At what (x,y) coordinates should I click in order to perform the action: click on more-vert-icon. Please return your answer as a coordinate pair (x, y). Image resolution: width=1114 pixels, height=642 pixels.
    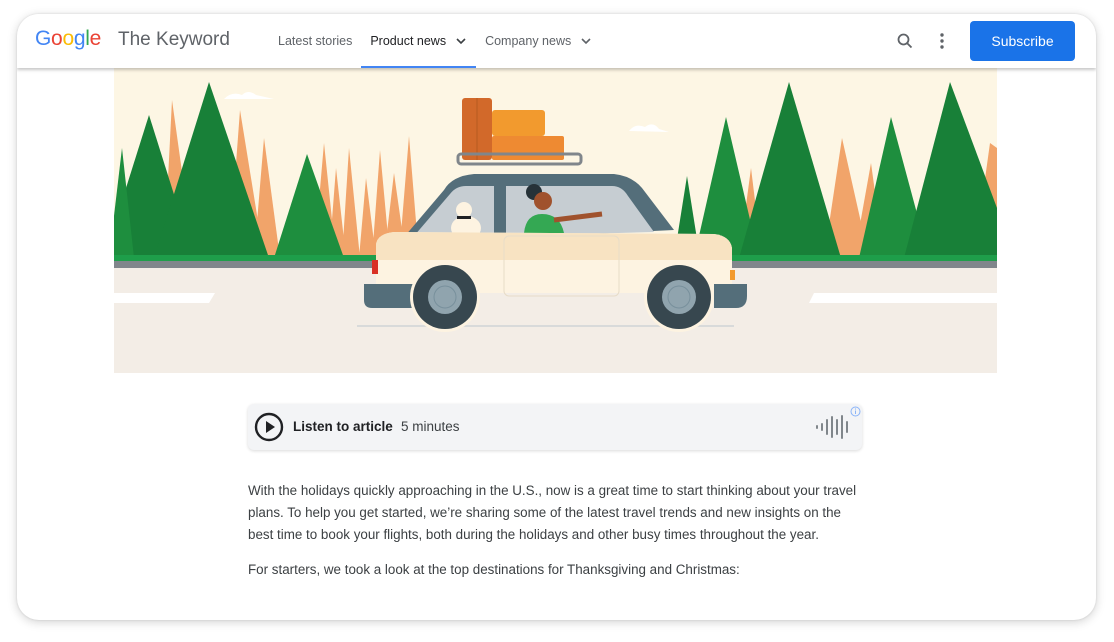
    Looking at the image, I should click on (942, 41).